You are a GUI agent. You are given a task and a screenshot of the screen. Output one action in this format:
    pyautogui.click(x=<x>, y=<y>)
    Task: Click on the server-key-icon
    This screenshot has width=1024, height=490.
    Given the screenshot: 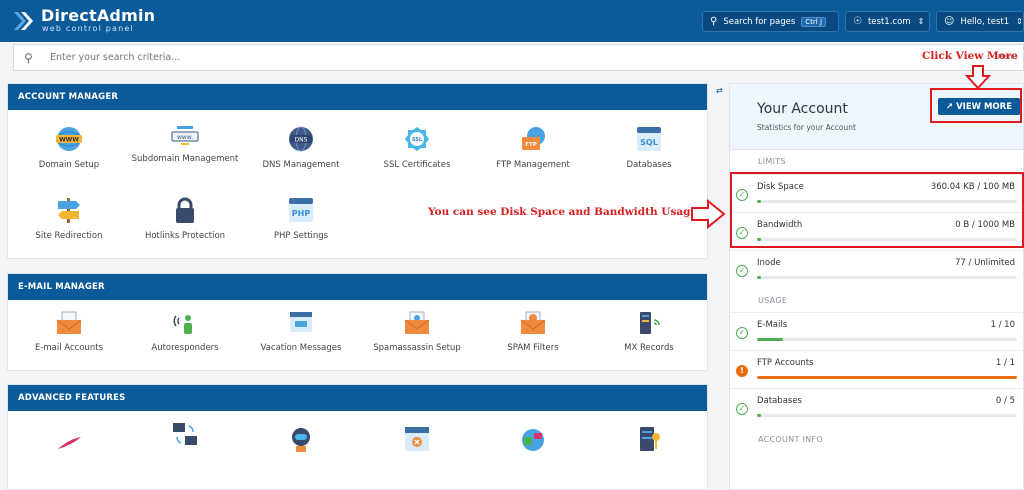 What is the action you would take?
    pyautogui.click(x=650, y=439)
    